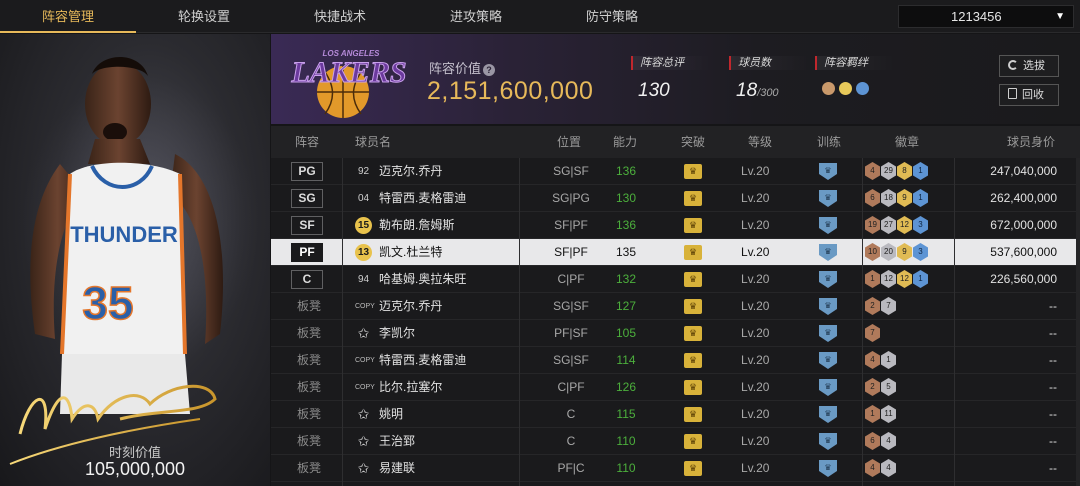 The image size is (1080, 486). I want to click on col-training: 训练, so click(829, 142).